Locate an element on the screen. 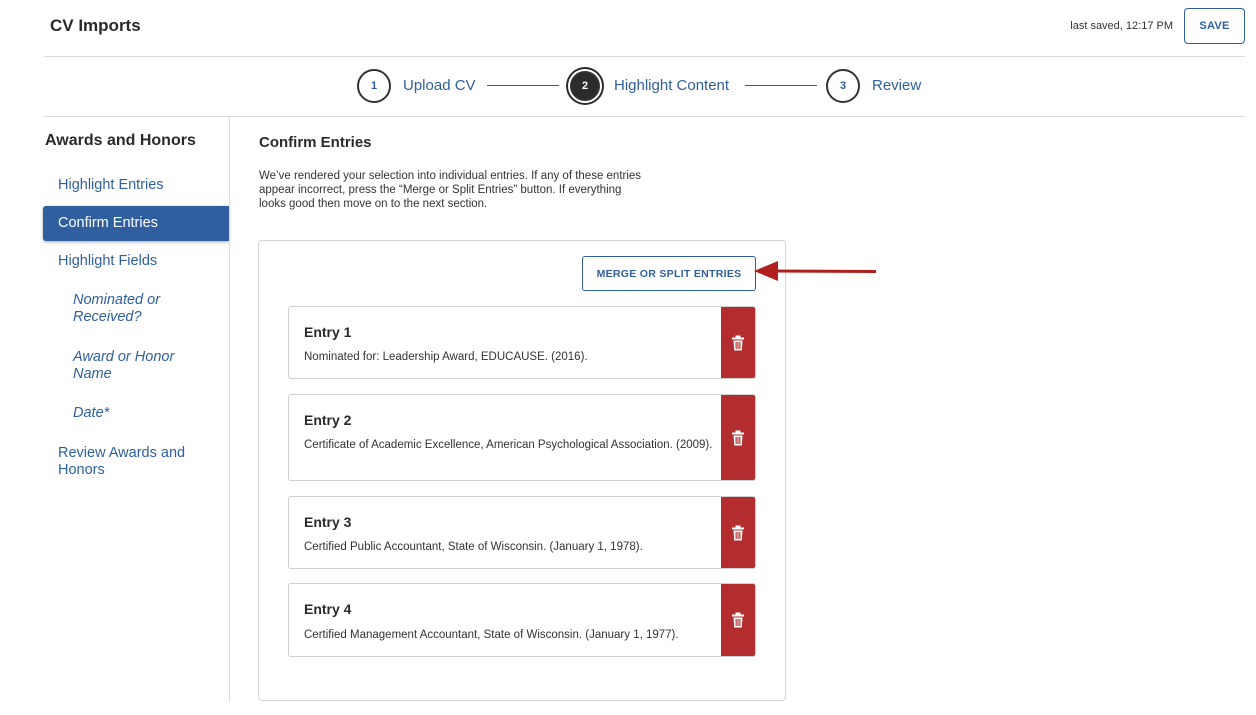  sidebar-item-highlight-entries: Highlight Entries is located at coordinates (111, 185).